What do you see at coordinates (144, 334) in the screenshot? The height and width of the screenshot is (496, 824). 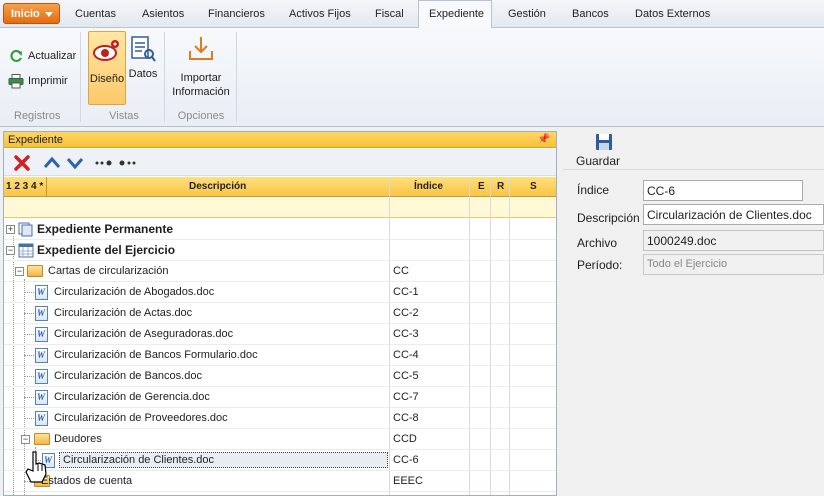 I see `row-description: Circularización de Aseguradoras.doc` at bounding box center [144, 334].